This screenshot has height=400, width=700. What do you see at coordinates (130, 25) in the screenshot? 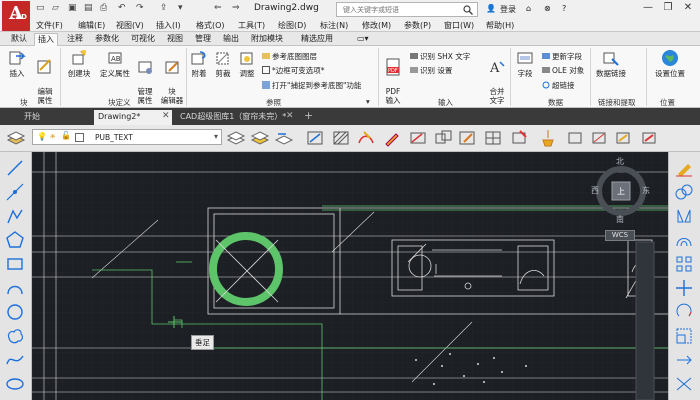
I see `menu-view: 视图(V)` at bounding box center [130, 25].